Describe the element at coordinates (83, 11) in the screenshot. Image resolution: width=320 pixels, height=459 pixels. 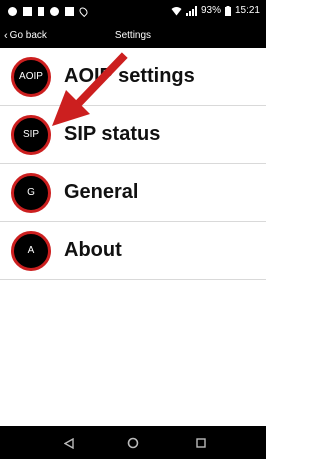
I see `location-icon` at that location.